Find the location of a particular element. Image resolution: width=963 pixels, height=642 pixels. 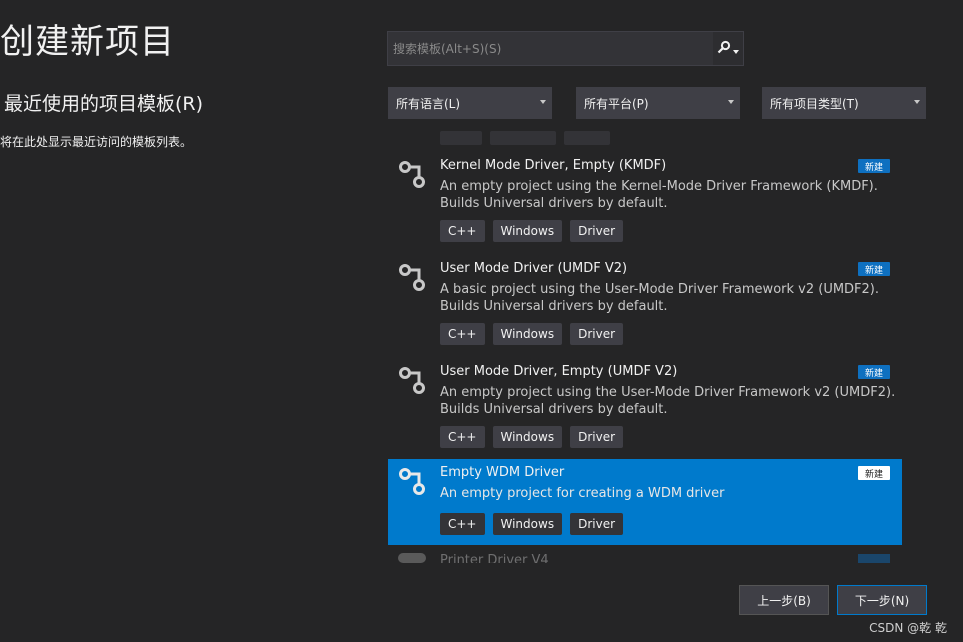

back-button: 上一步(B) is located at coordinates (784, 600).